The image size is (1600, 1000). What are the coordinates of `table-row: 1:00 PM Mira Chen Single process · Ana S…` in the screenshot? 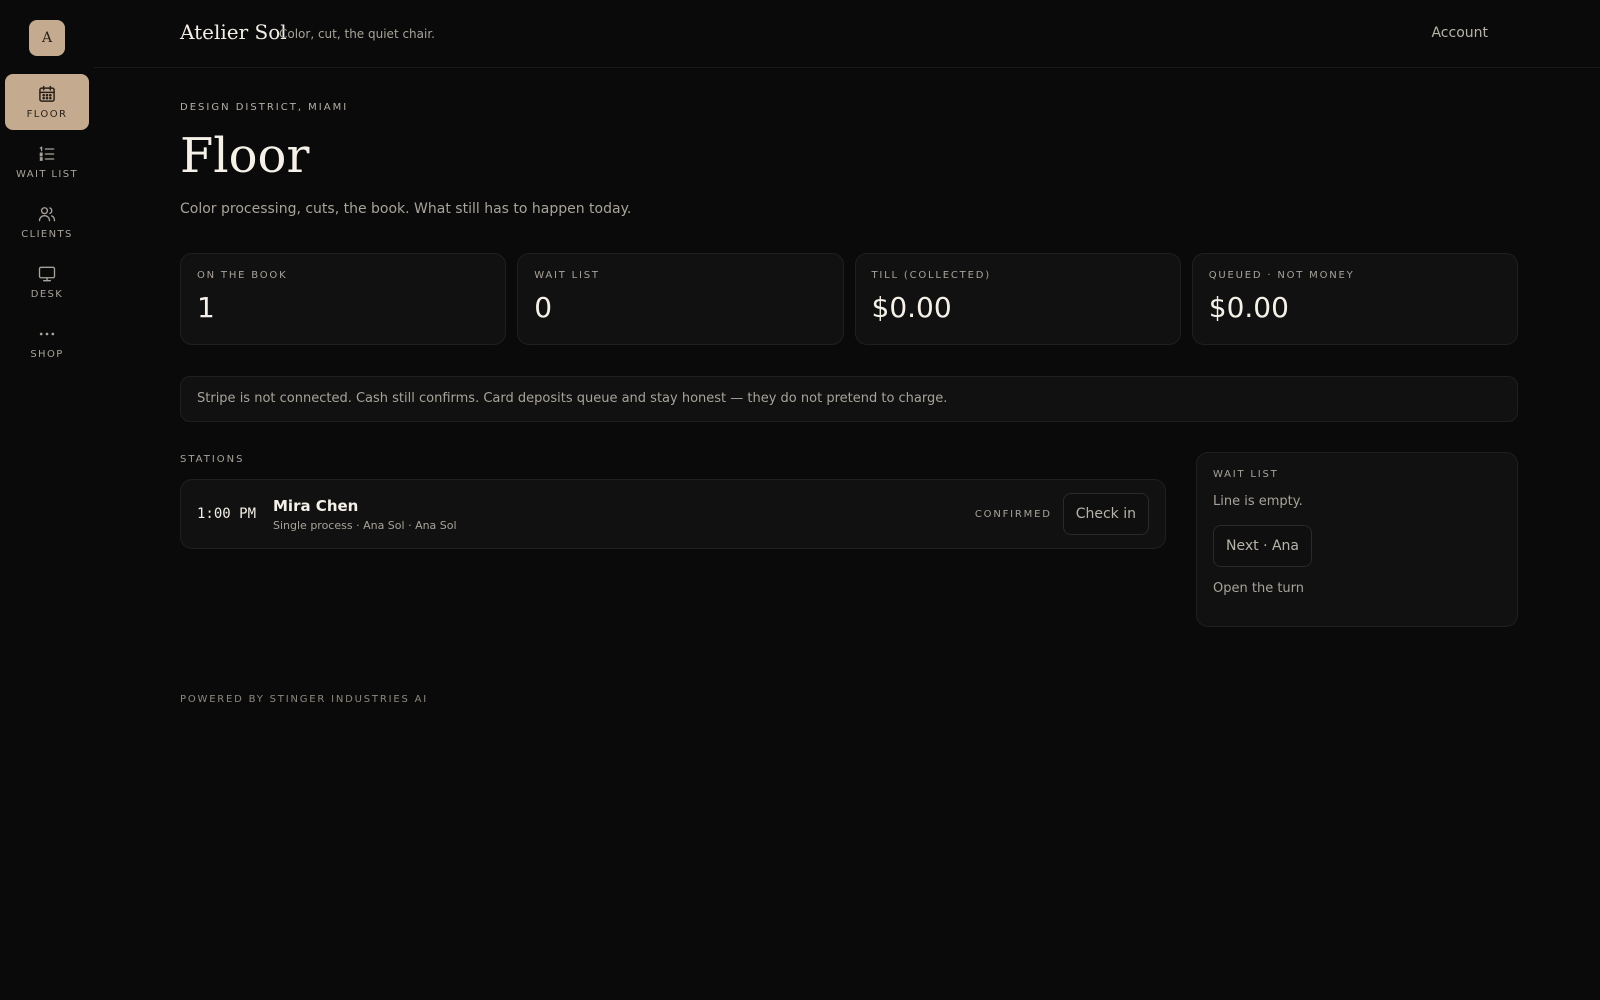 It's located at (673, 514).